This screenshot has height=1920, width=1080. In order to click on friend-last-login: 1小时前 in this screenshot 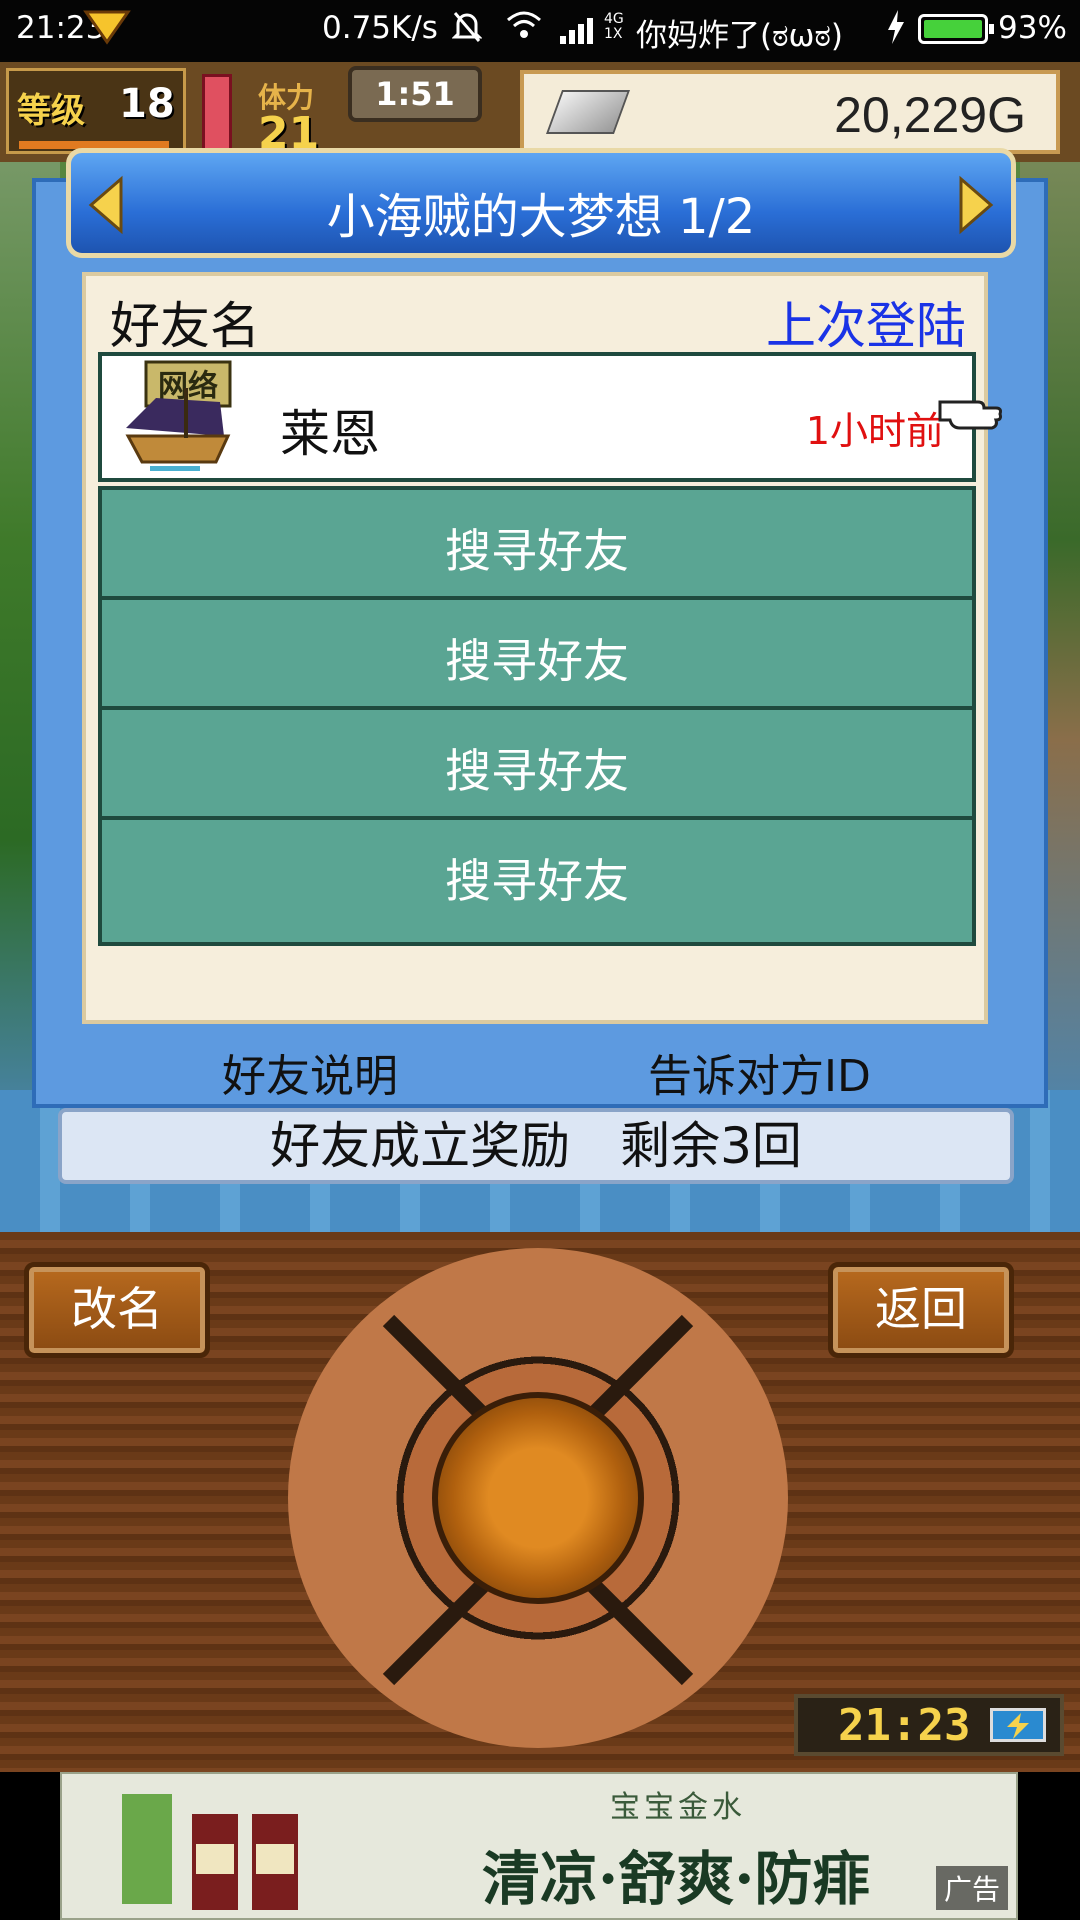, I will do `click(874, 431)`.